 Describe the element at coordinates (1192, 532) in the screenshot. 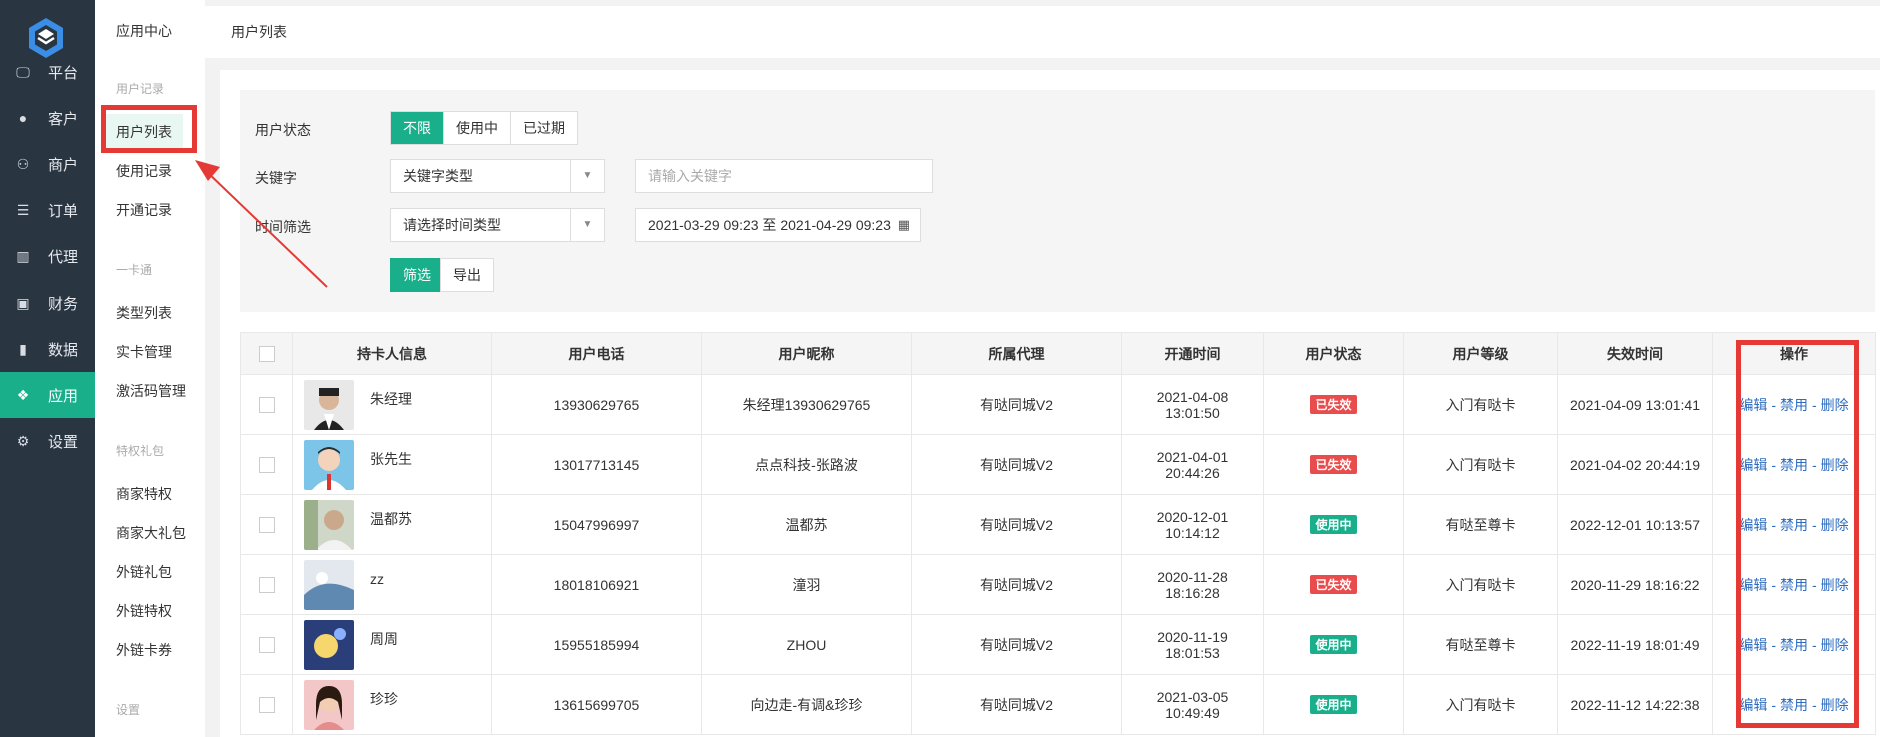

I see `open-time: 10:14:12` at that location.